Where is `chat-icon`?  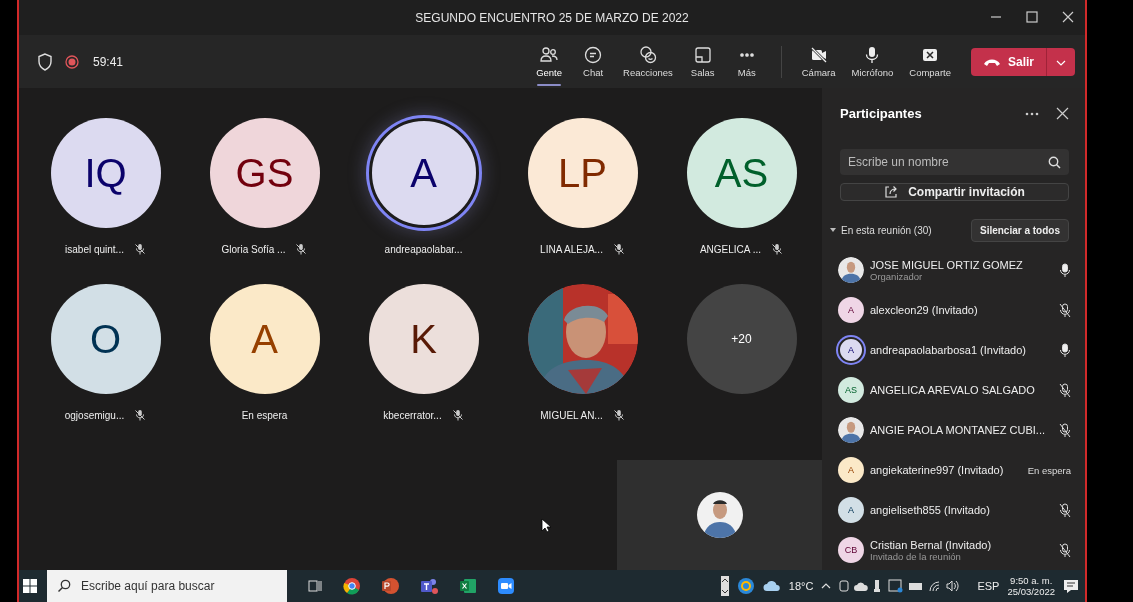
chat-icon is located at coordinates (593, 55).